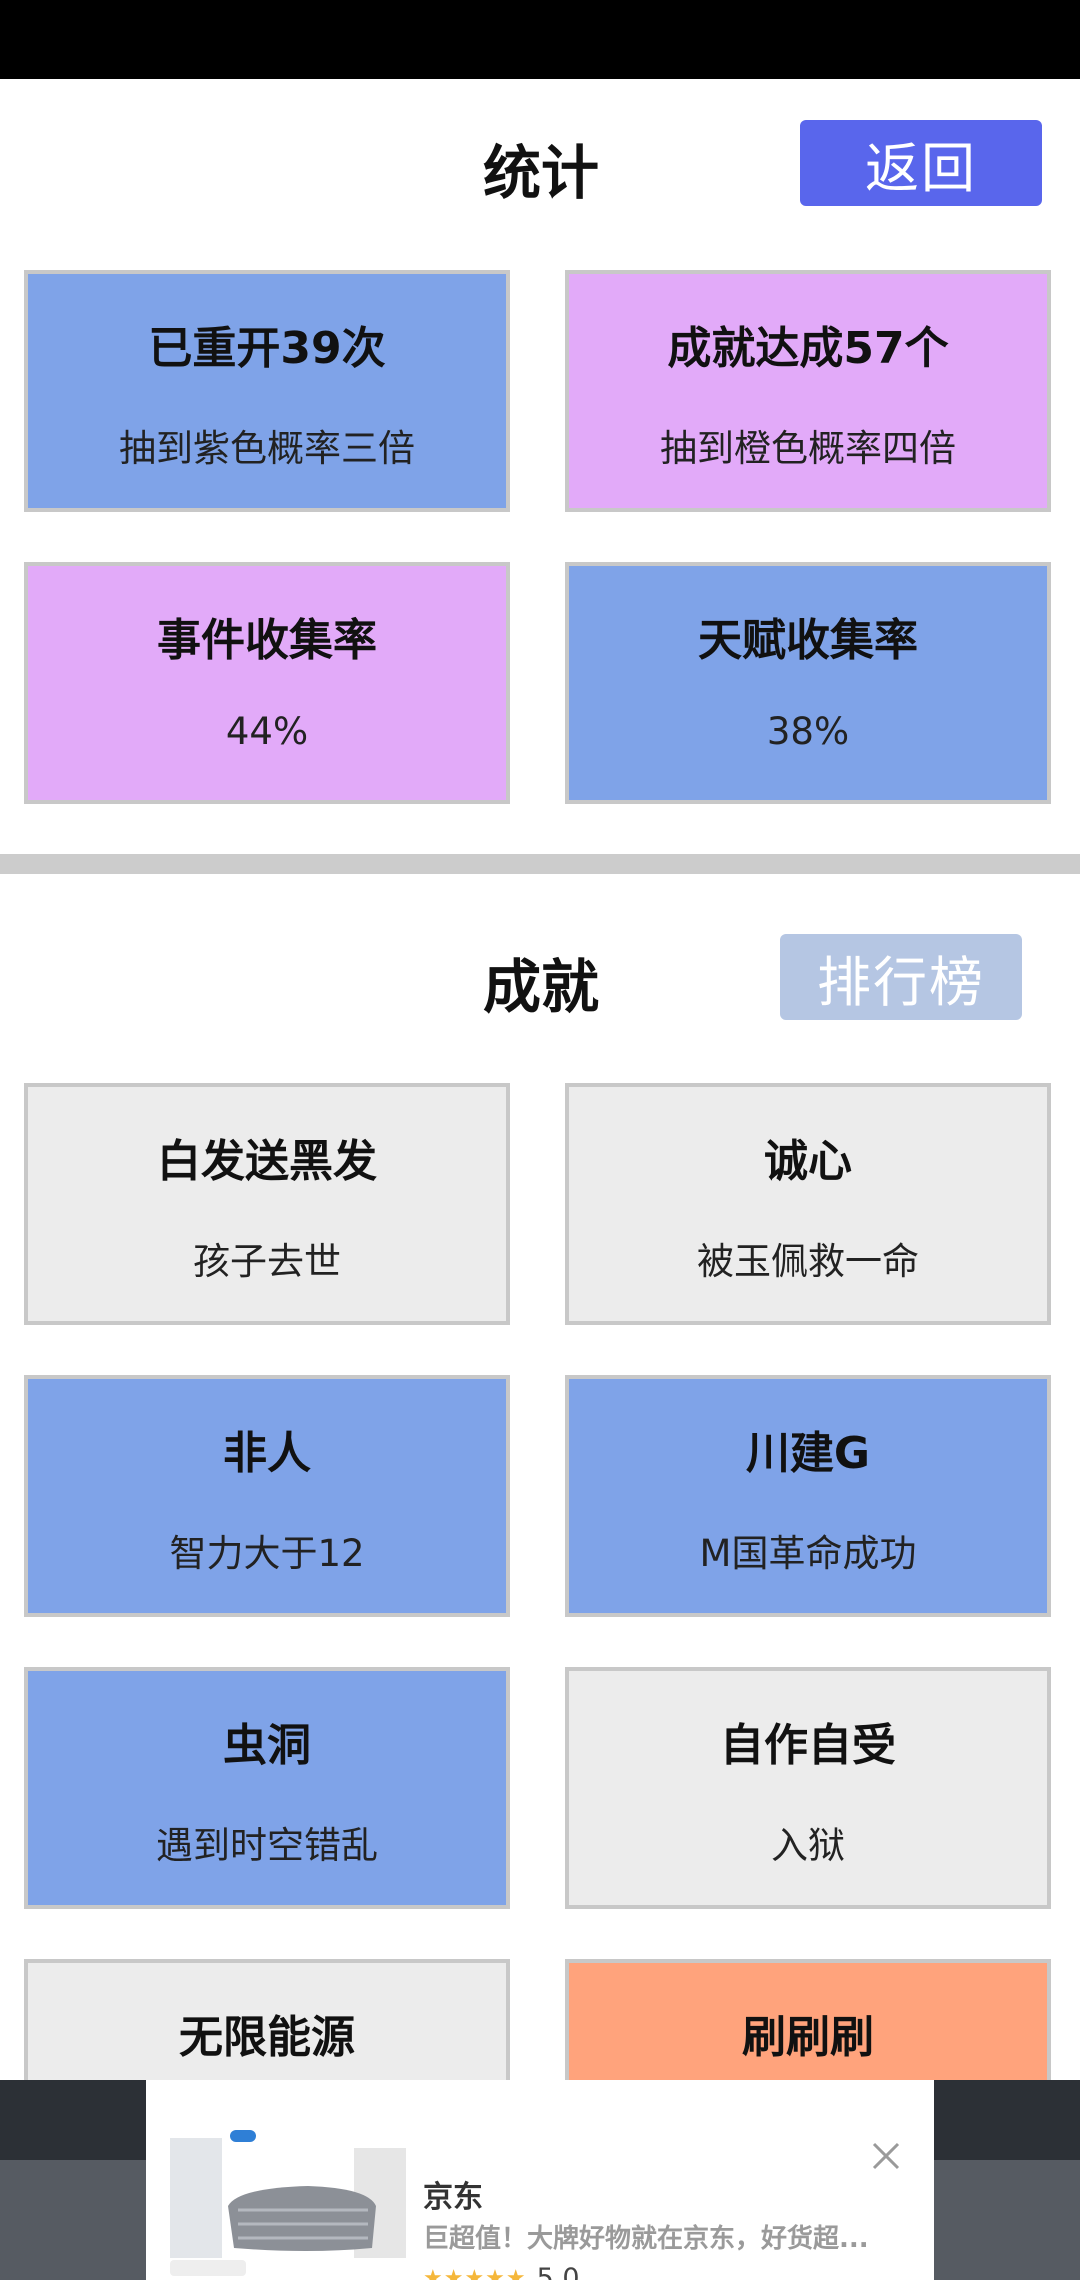  Describe the element at coordinates (808, 640) in the screenshot. I see `card-title: 天赋收集率` at that location.